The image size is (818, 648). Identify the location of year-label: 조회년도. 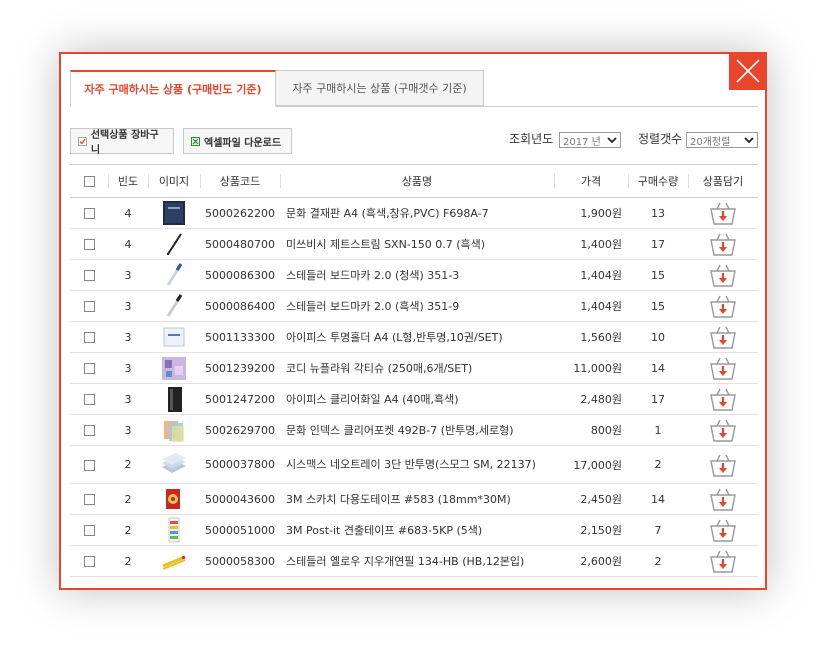
(531, 139).